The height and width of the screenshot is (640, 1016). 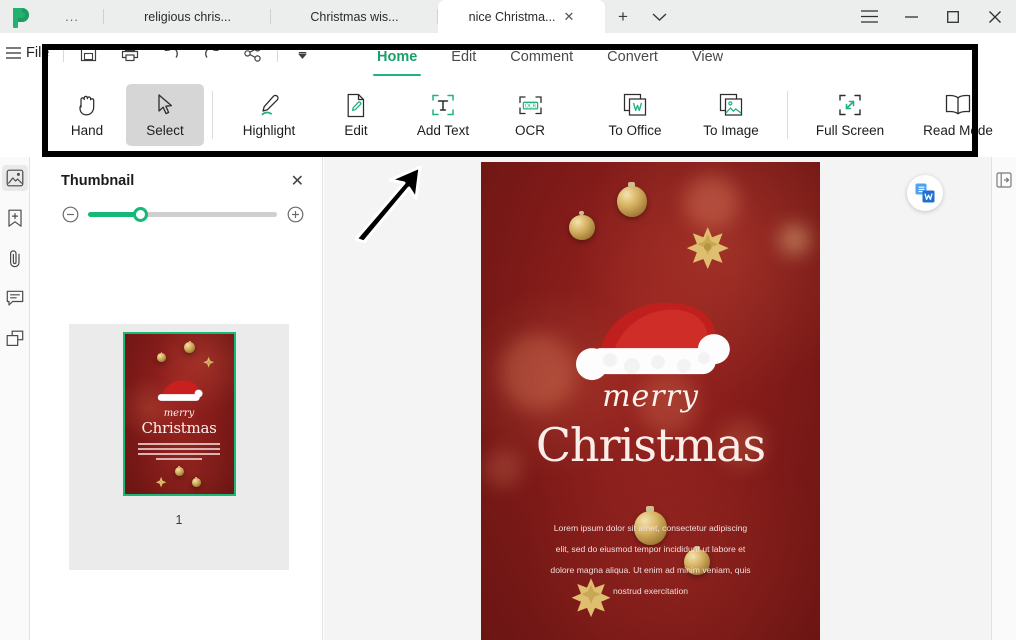 What do you see at coordinates (731, 105) in the screenshot?
I see `to-image-icon` at bounding box center [731, 105].